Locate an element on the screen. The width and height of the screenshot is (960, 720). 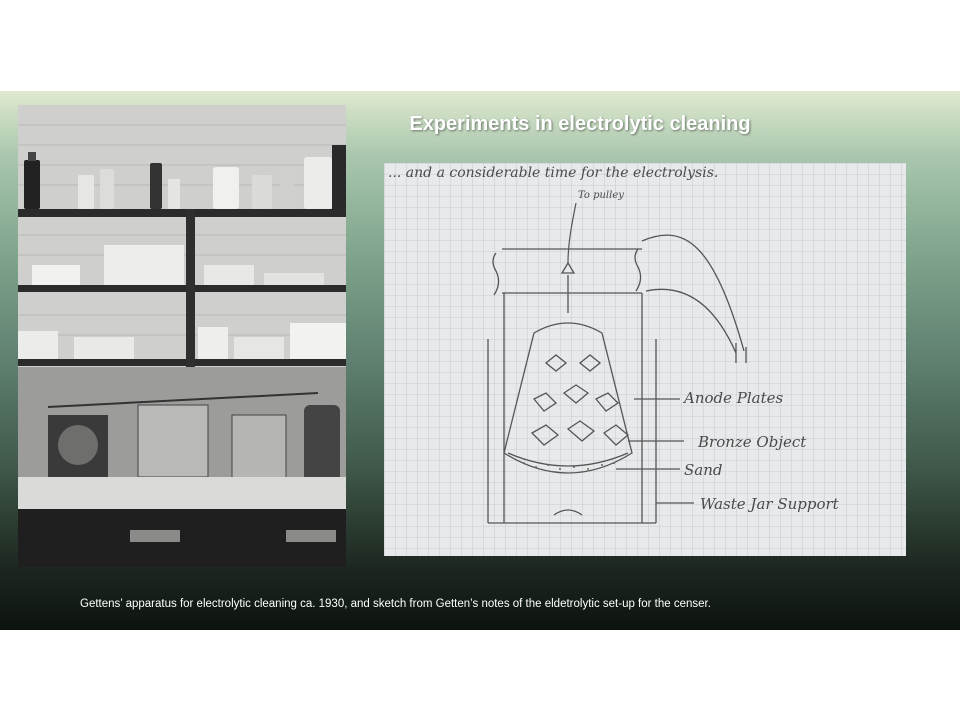
slide-title: Experiments in electrolytic cleaning is located at coordinates (580, 124).